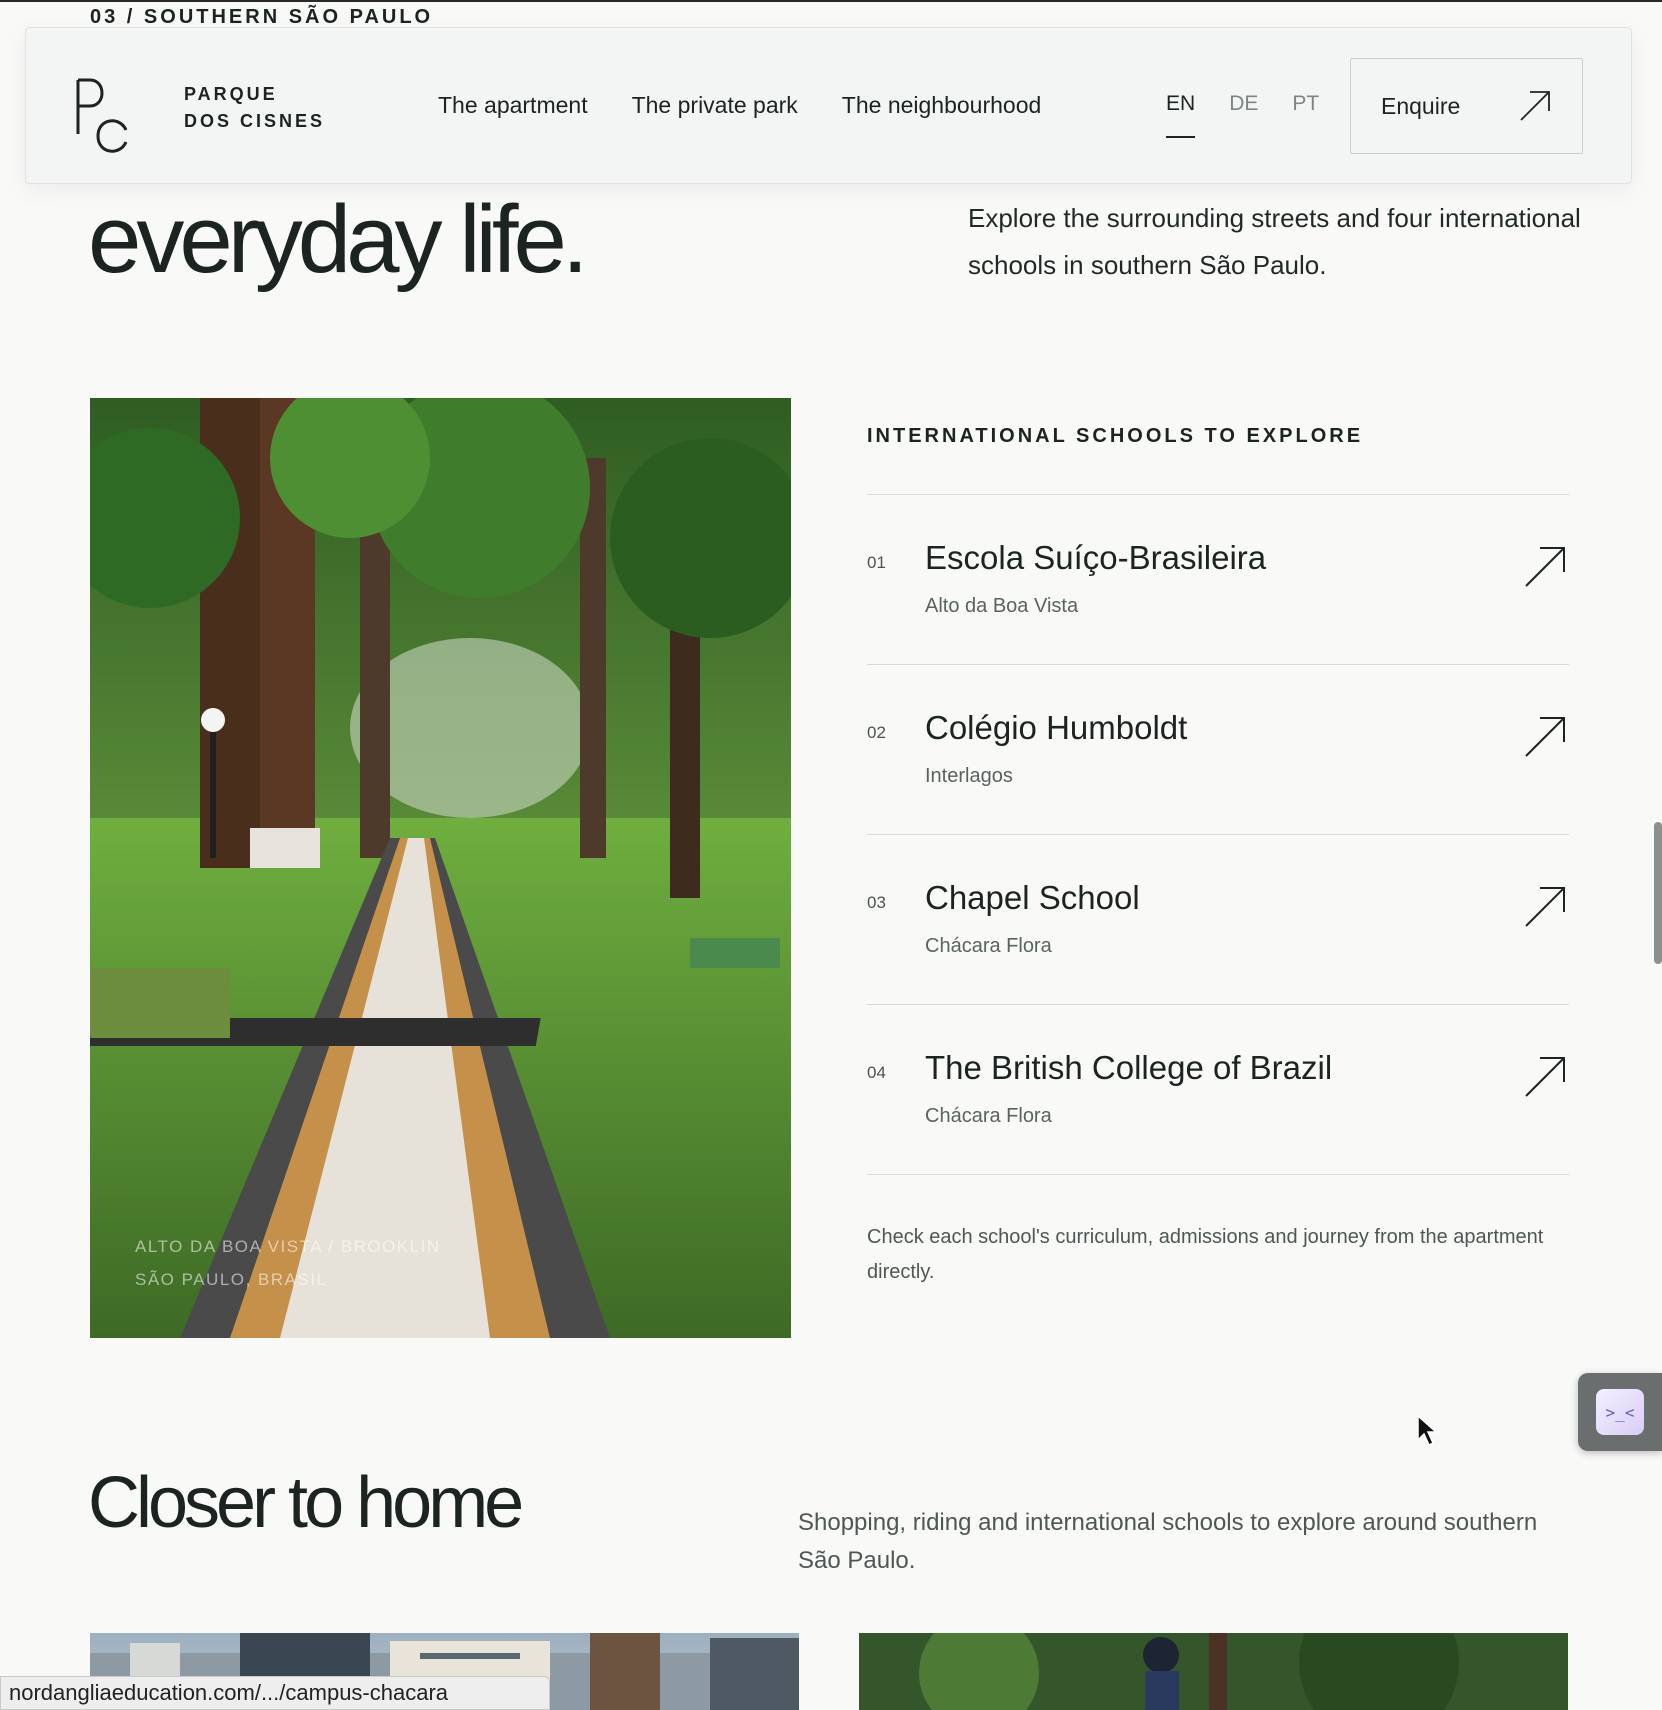  I want to click on riding-image, so click(1213, 1671).